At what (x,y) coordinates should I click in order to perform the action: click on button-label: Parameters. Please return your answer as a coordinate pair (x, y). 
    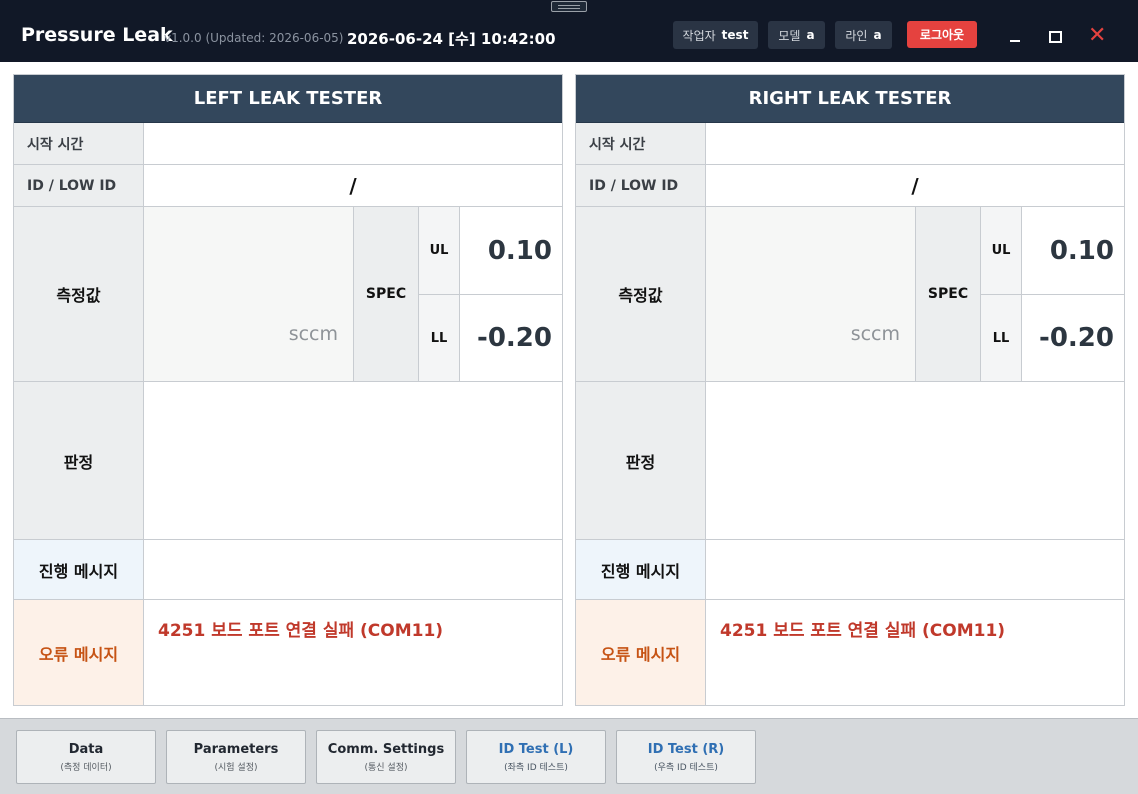
    Looking at the image, I should click on (236, 749).